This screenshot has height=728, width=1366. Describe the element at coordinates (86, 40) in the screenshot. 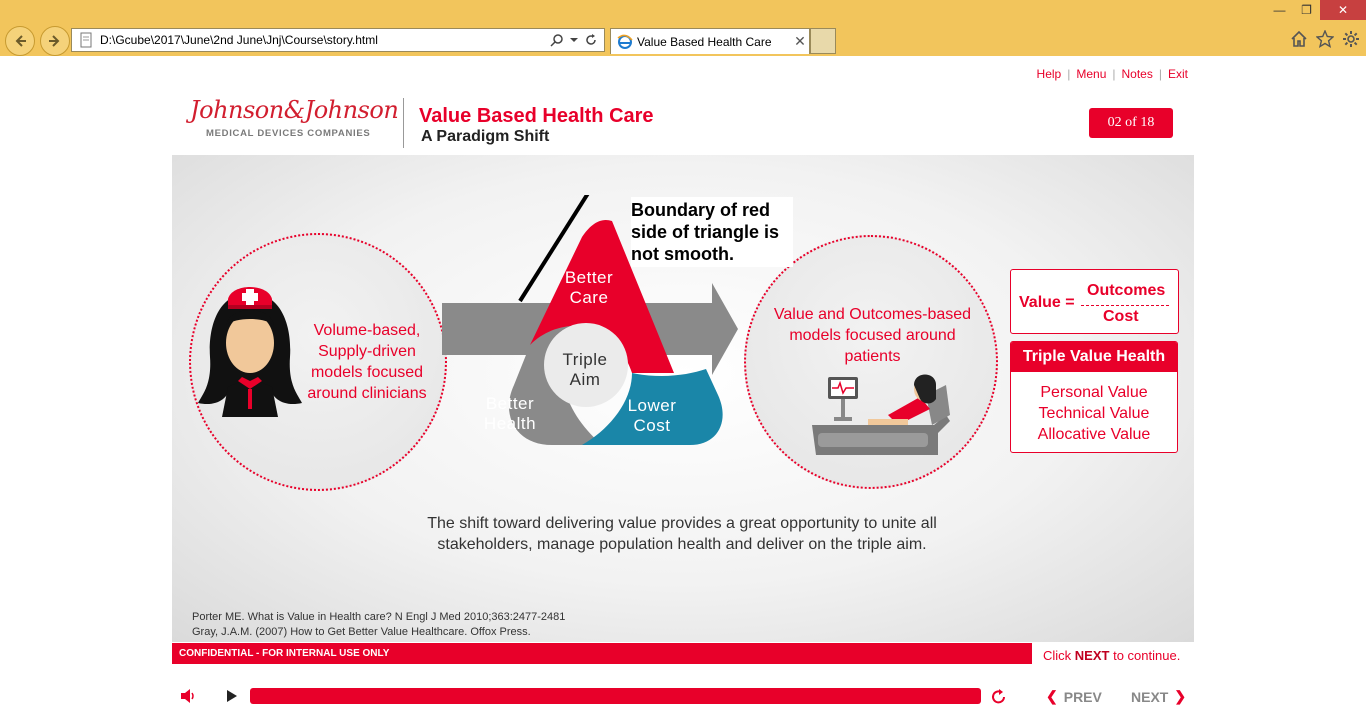

I see `page-icon` at that location.